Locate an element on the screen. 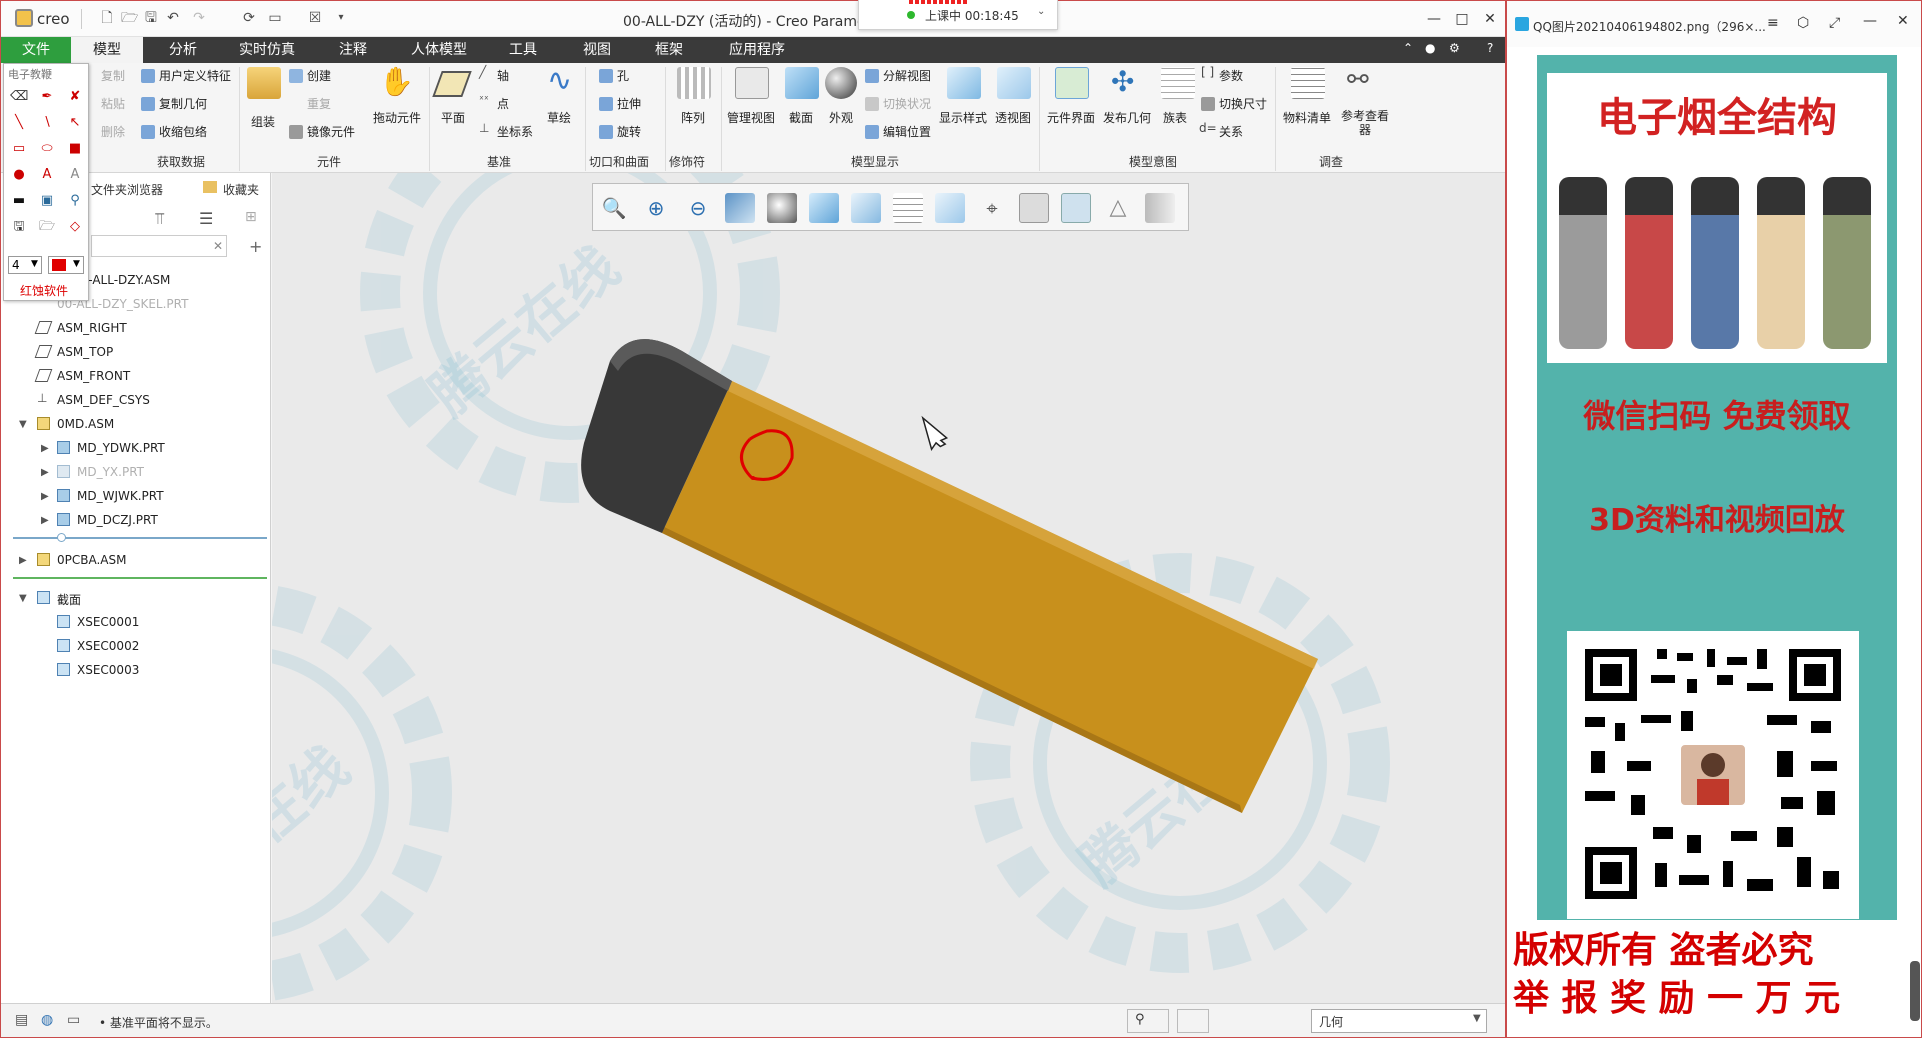  ink-color-select: ▼ is located at coordinates (66, 265).